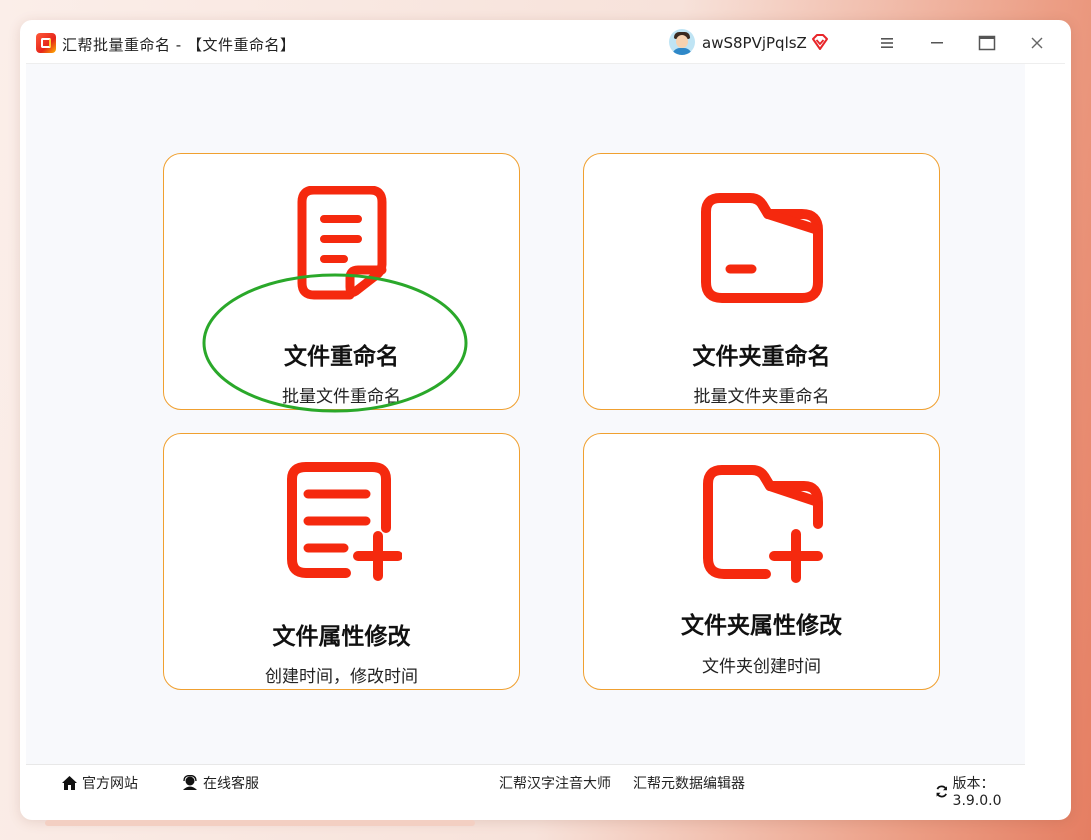  I want to click on card-folder-attributes: 文件夹属性修改 文件夹创建时间, so click(761, 561).